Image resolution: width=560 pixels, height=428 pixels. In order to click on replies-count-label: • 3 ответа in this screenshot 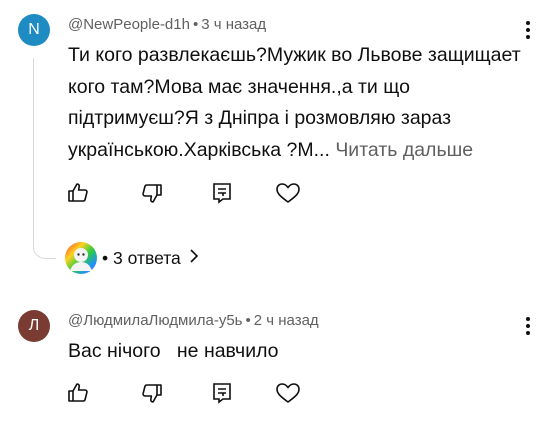, I will do `click(141, 258)`.